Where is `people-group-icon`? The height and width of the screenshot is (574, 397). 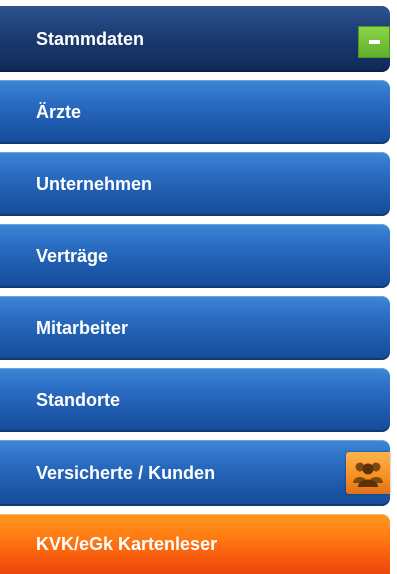
people-group-icon is located at coordinates (368, 474).